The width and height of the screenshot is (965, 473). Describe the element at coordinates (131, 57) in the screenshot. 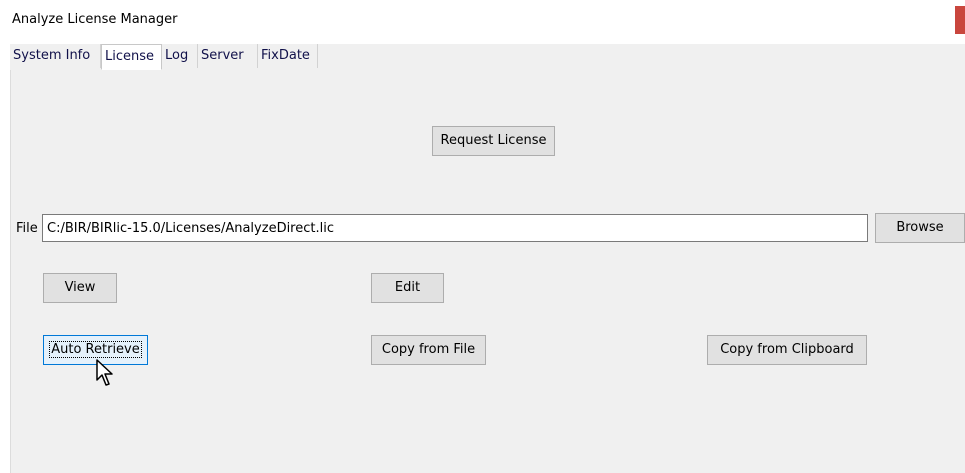

I see `tab-license: License` at that location.